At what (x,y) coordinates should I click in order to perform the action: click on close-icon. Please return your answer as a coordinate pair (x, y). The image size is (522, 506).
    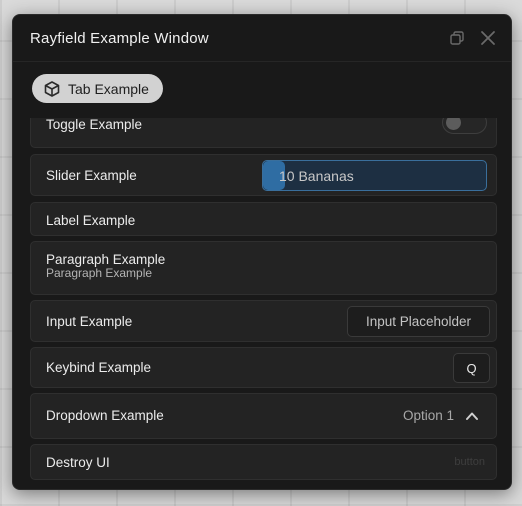
    Looking at the image, I should click on (488, 38).